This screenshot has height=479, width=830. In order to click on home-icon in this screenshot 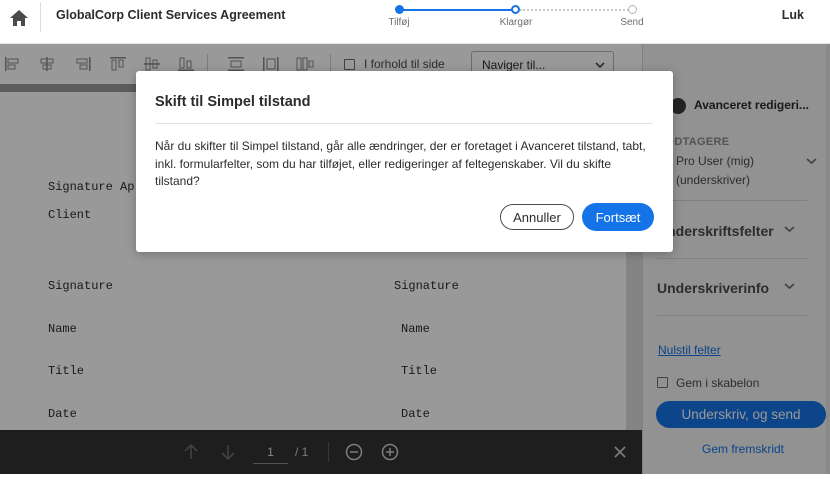, I will do `click(19, 18)`.